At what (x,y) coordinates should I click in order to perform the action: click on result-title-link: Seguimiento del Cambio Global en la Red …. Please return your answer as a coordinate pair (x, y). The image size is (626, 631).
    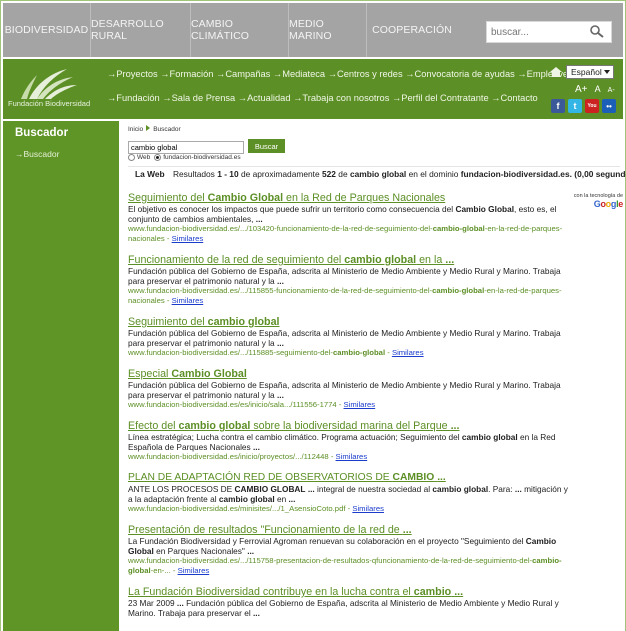
    Looking at the image, I should click on (348, 198).